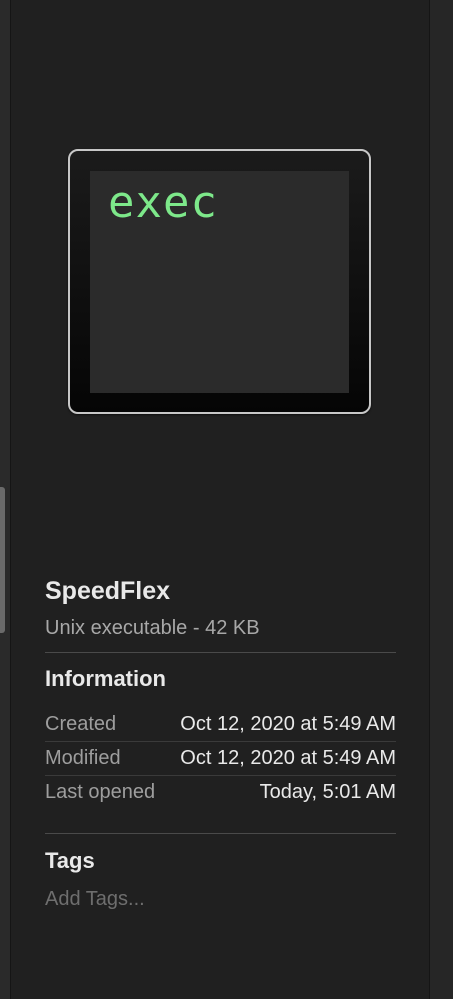 Image resolution: width=453 pixels, height=999 pixels. I want to click on information-heading: Information, so click(105, 678).